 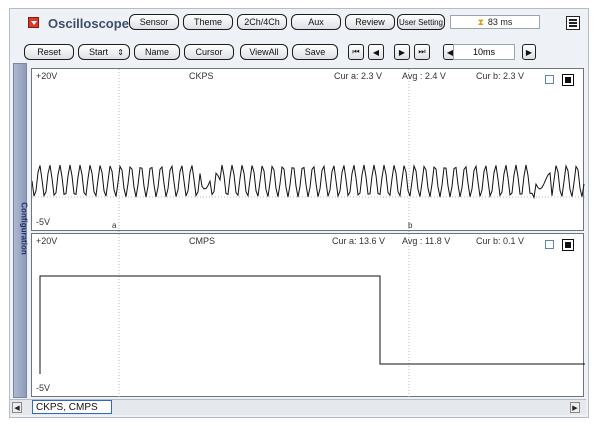 I want to click on aux-button: Aux, so click(x=316, y=22).